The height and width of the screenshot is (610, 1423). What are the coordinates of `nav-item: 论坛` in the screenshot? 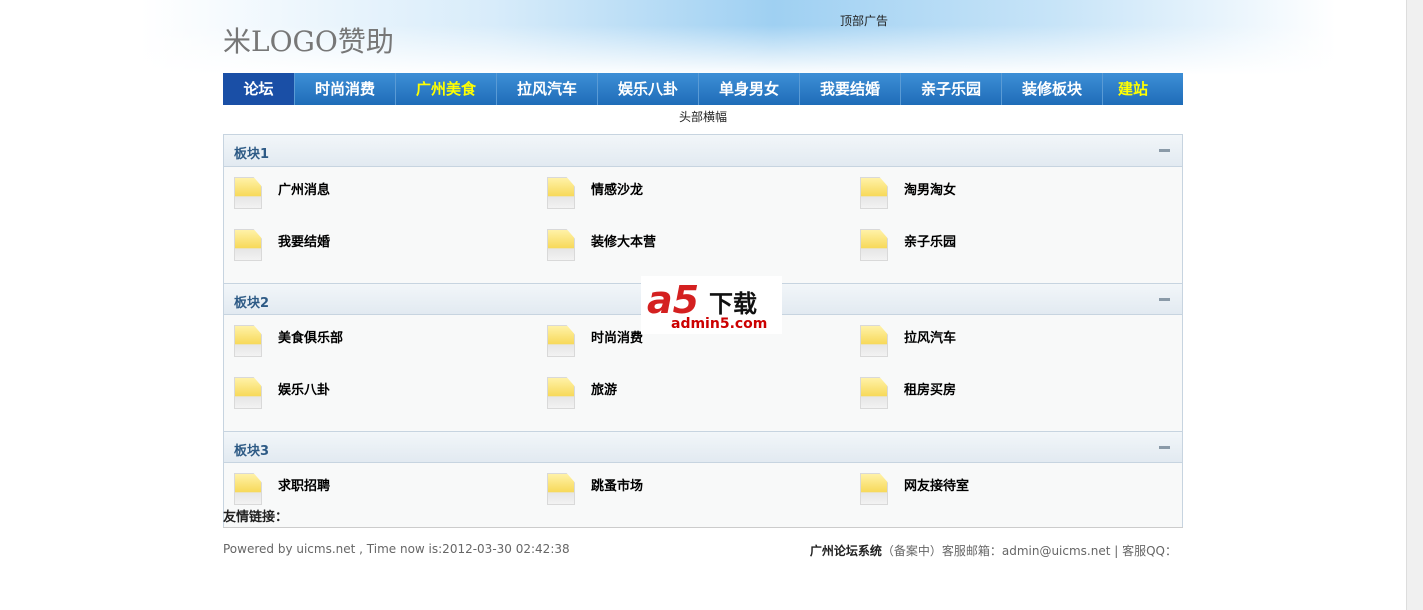 It's located at (259, 89).